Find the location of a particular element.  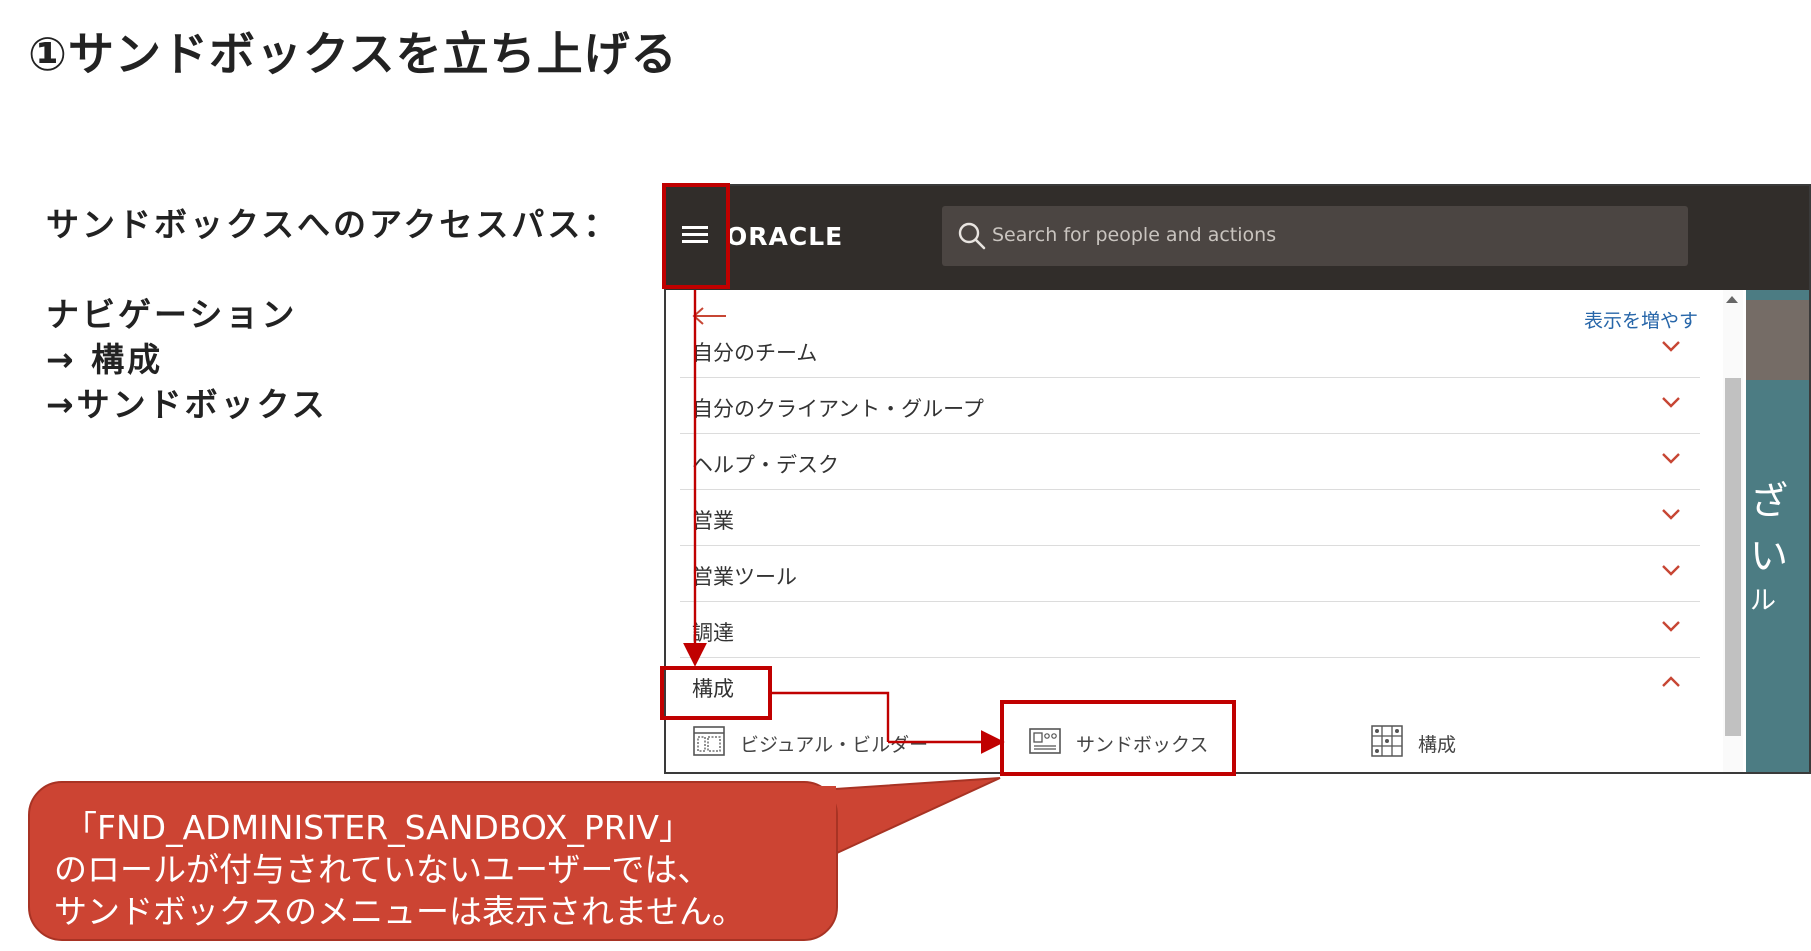

callout-line-3: サンドボックスのメニューは表示されません。 is located at coordinates (400, 911).